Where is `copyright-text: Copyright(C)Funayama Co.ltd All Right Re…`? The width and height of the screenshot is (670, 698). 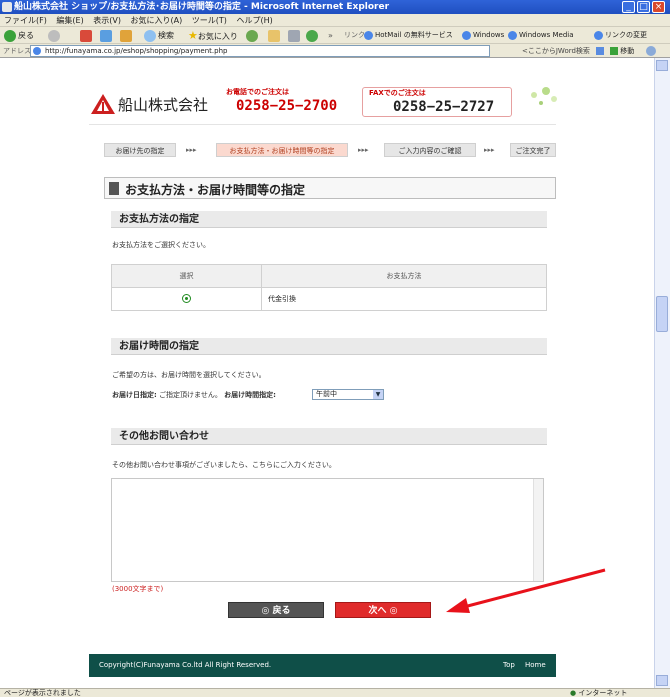
copyright-text: Copyright(C)Funayama Co.ltd All Right Re… is located at coordinates (185, 665).